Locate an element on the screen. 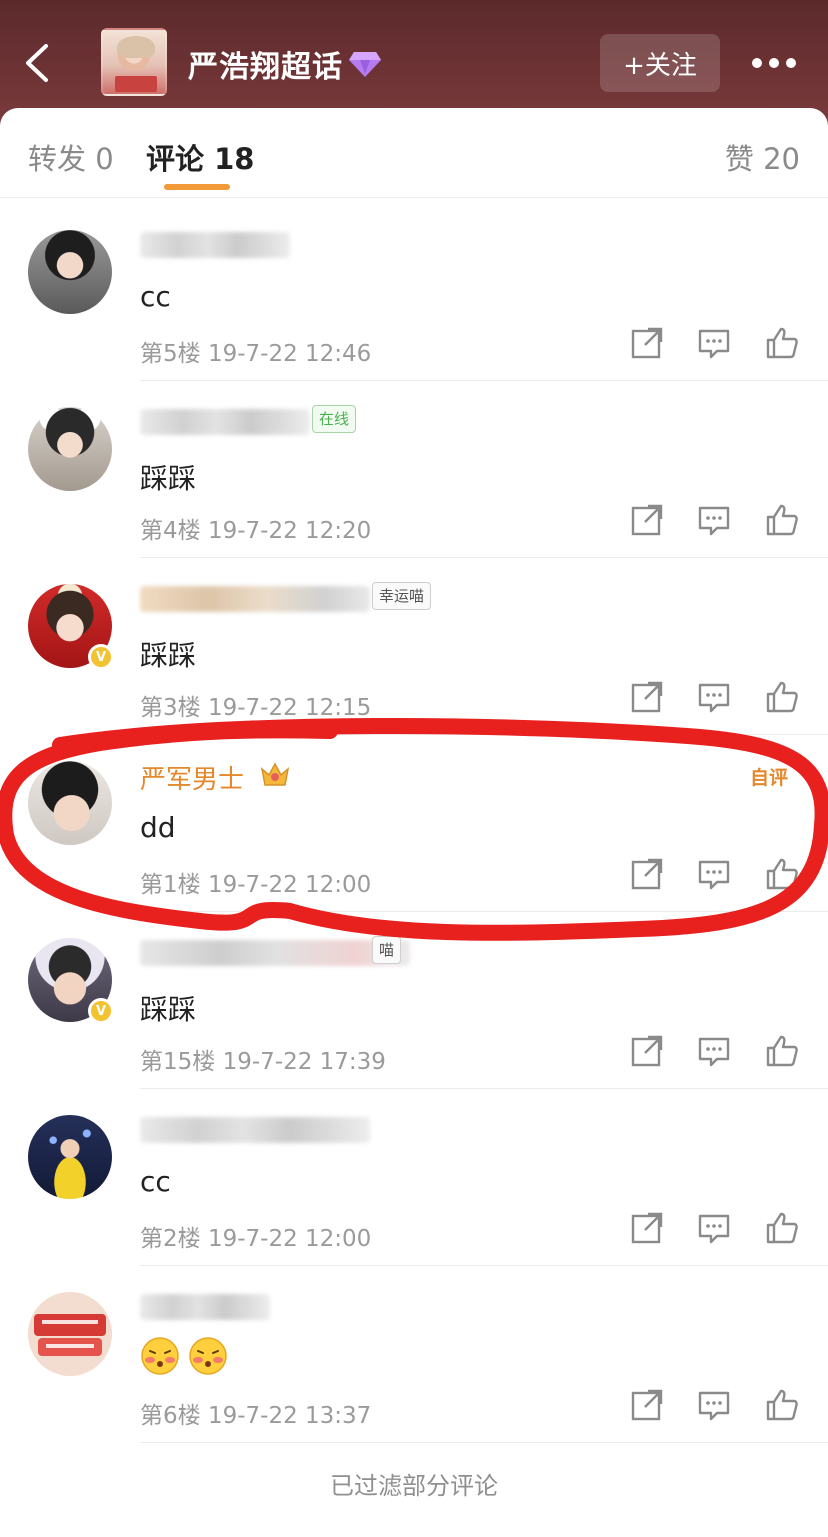 Image resolution: width=828 pixels, height=1537 pixels. comment-meta: 第2楼 19-7-22 12:00 is located at coordinates (256, 1239).